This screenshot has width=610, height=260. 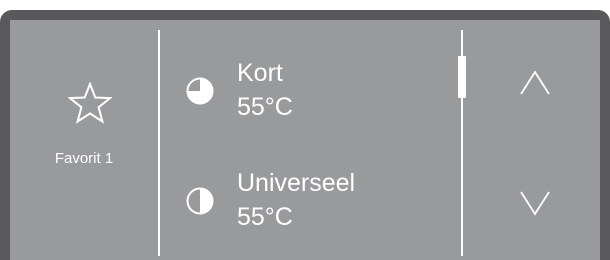 I want to click on pie-half-icon, so click(x=200, y=201).